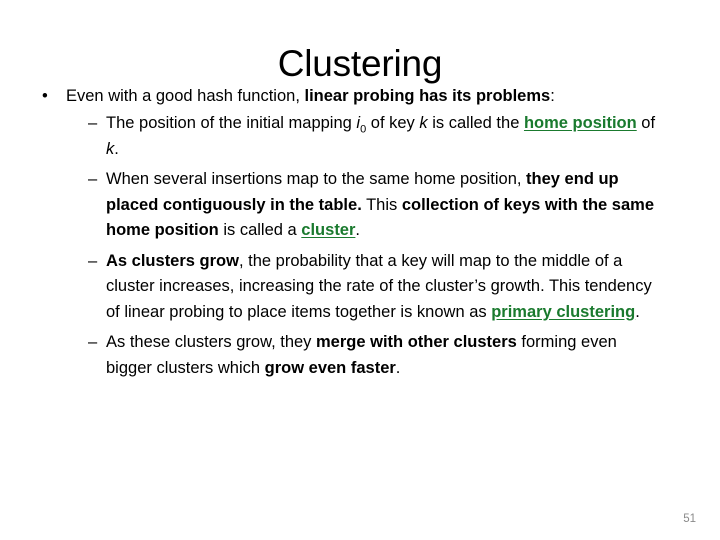 The width and height of the screenshot is (720, 540). What do you see at coordinates (580, 123) in the screenshot?
I see `term-link-home-position: home position` at bounding box center [580, 123].